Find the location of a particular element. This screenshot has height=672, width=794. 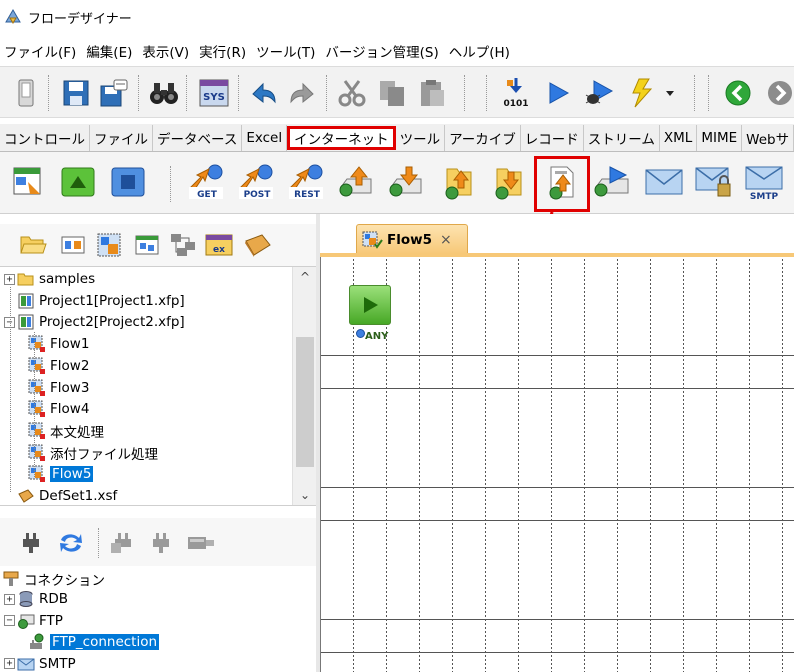

category-tab: MIME is located at coordinates (720, 138).